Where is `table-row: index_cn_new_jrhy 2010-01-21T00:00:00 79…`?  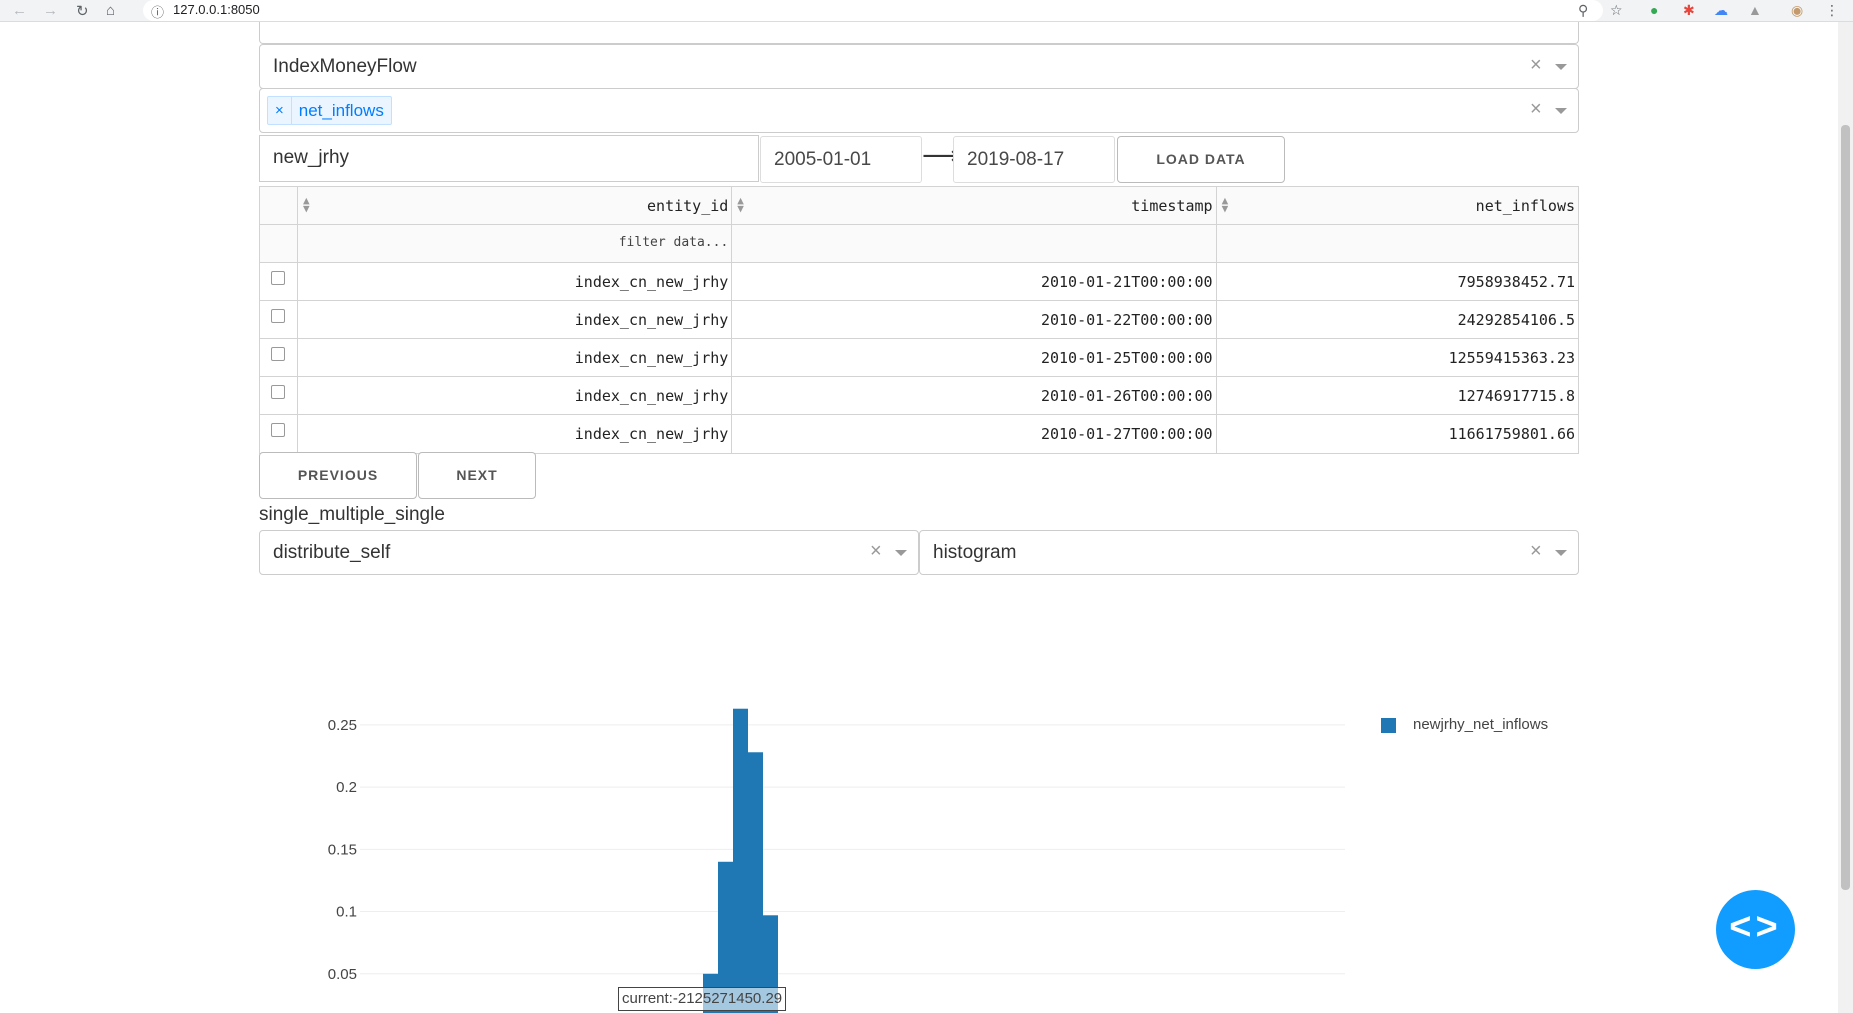 table-row: index_cn_new_jrhy 2010-01-21T00:00:00 79… is located at coordinates (919, 282).